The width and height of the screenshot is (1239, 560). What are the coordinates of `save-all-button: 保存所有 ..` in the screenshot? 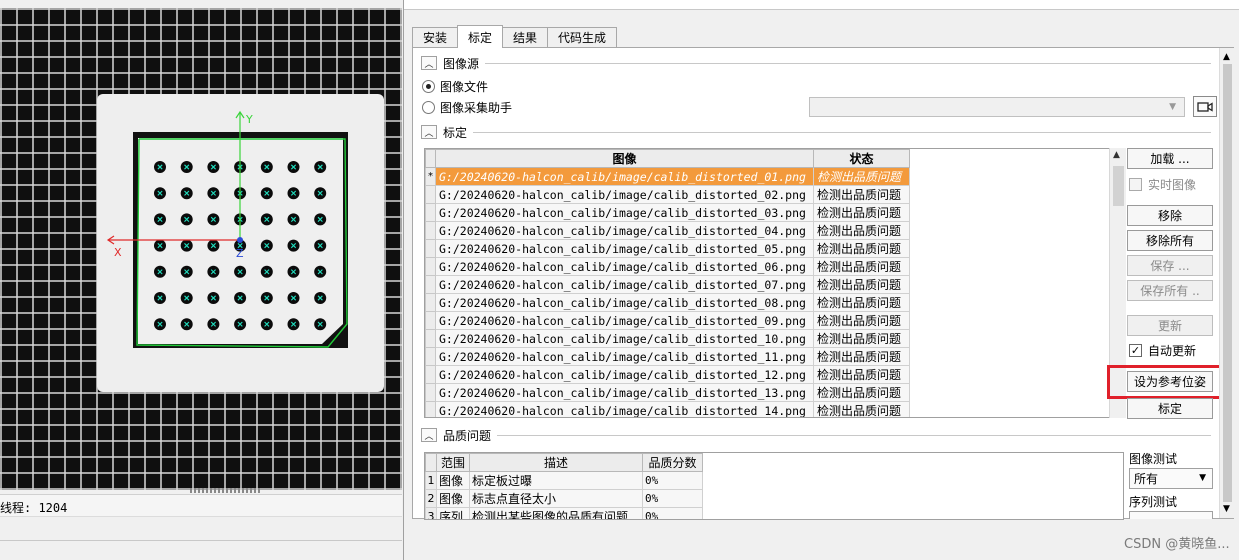 It's located at (1170, 290).